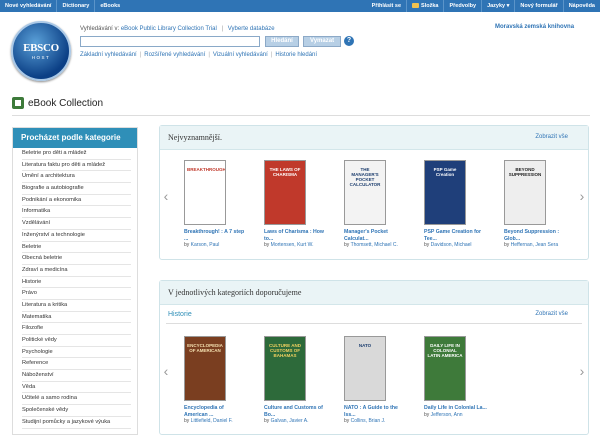  I want to click on book-cover: THE LAWS OF CHARISMA, so click(285, 192).